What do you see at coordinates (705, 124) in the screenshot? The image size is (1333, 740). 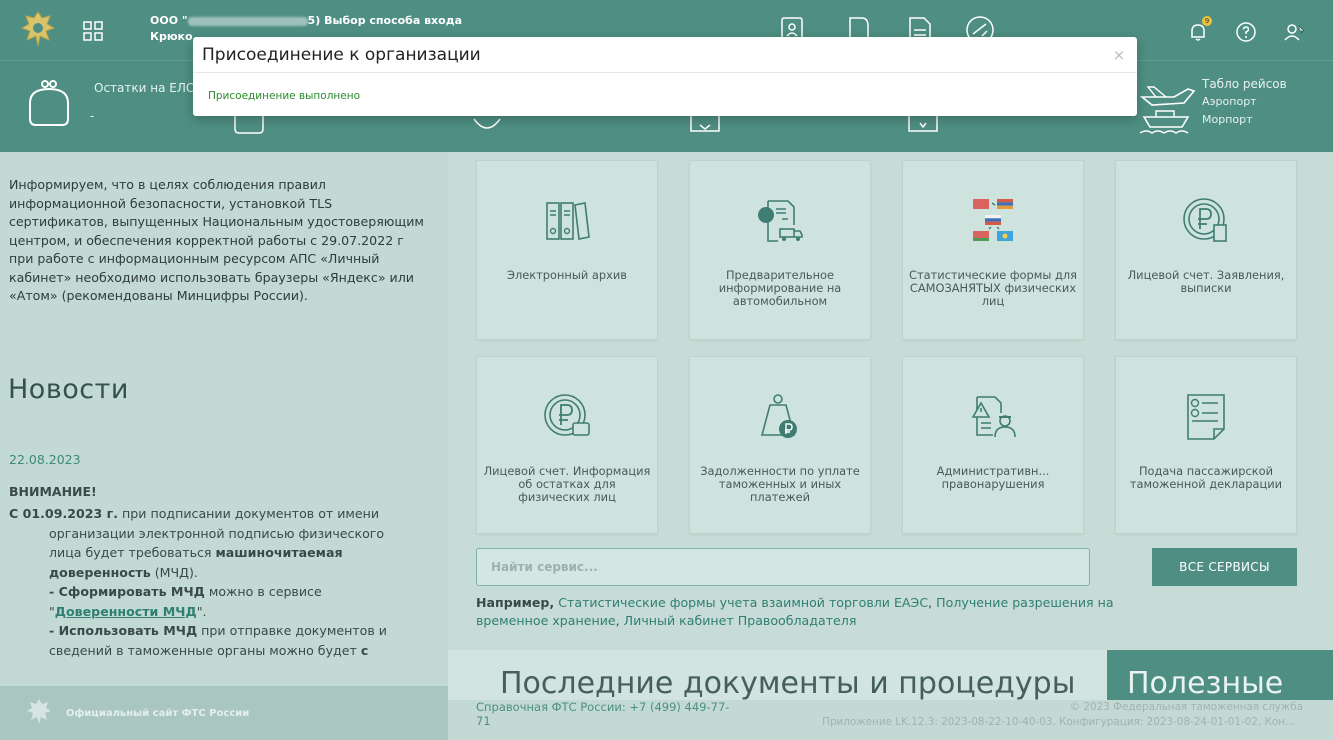 I see `declaration-icon` at bounding box center [705, 124].